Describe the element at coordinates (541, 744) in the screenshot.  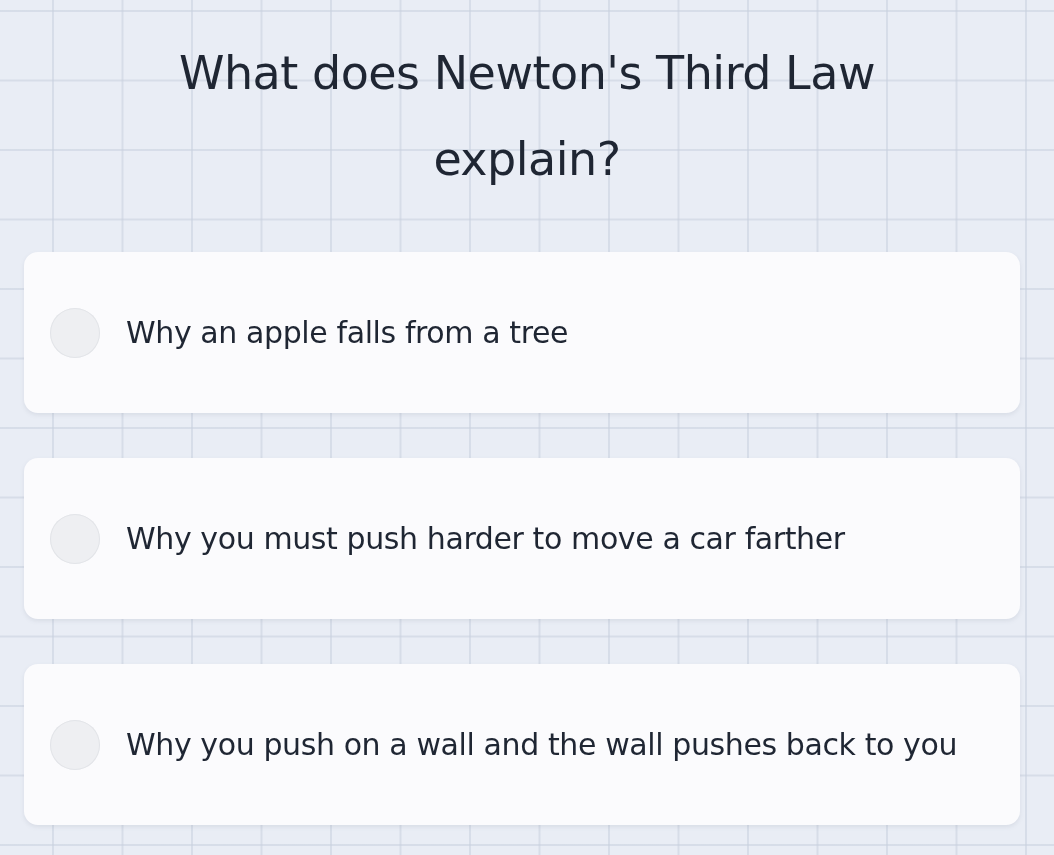
I see `option-text: Why you push on a wall and the wall pushes back to you` at that location.